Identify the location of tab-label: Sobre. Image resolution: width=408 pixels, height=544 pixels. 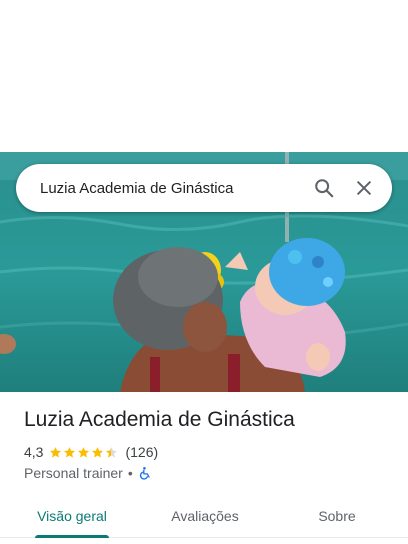
(337, 515).